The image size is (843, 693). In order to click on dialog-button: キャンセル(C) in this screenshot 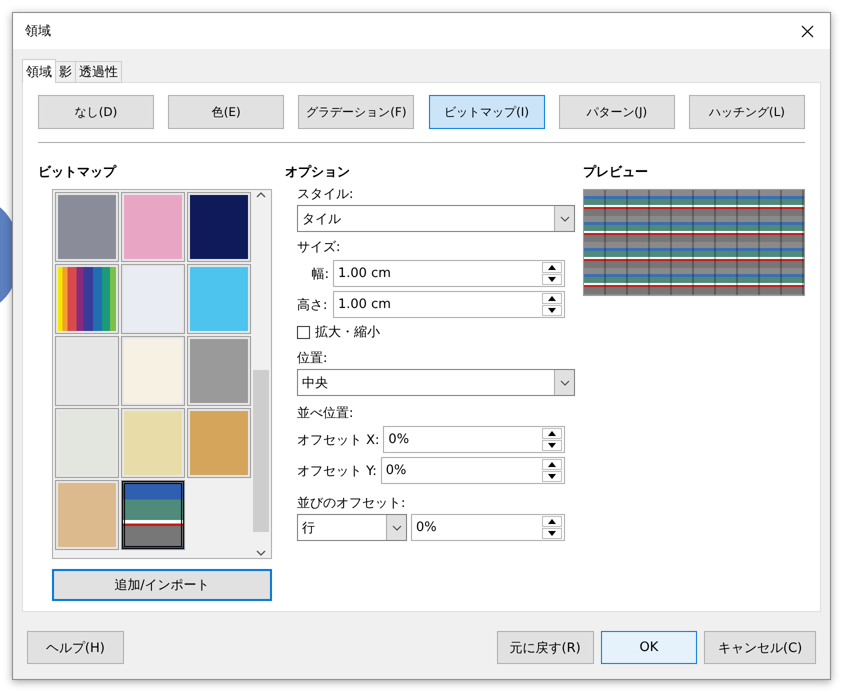, I will do `click(760, 647)`.